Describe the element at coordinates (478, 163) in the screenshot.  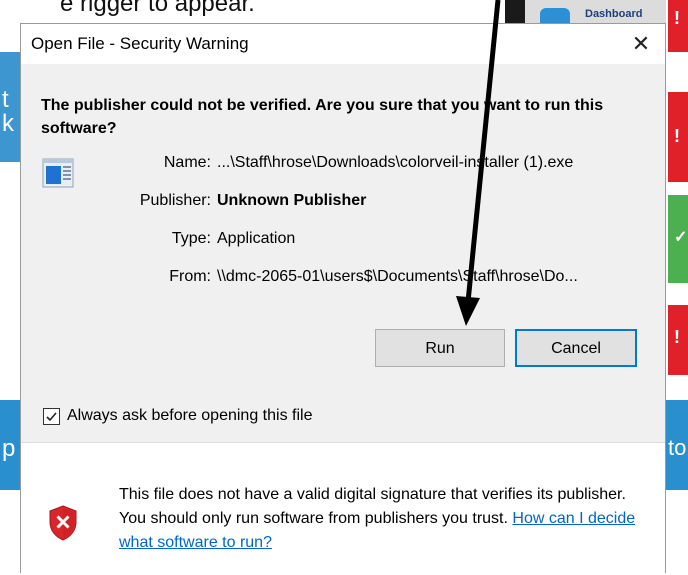
I see `annotation-arrow` at that location.